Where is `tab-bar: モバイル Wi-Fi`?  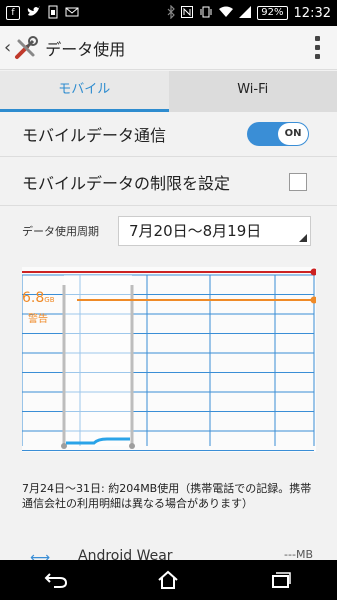
tab-bar: モバイル Wi-Fi is located at coordinates (168, 91).